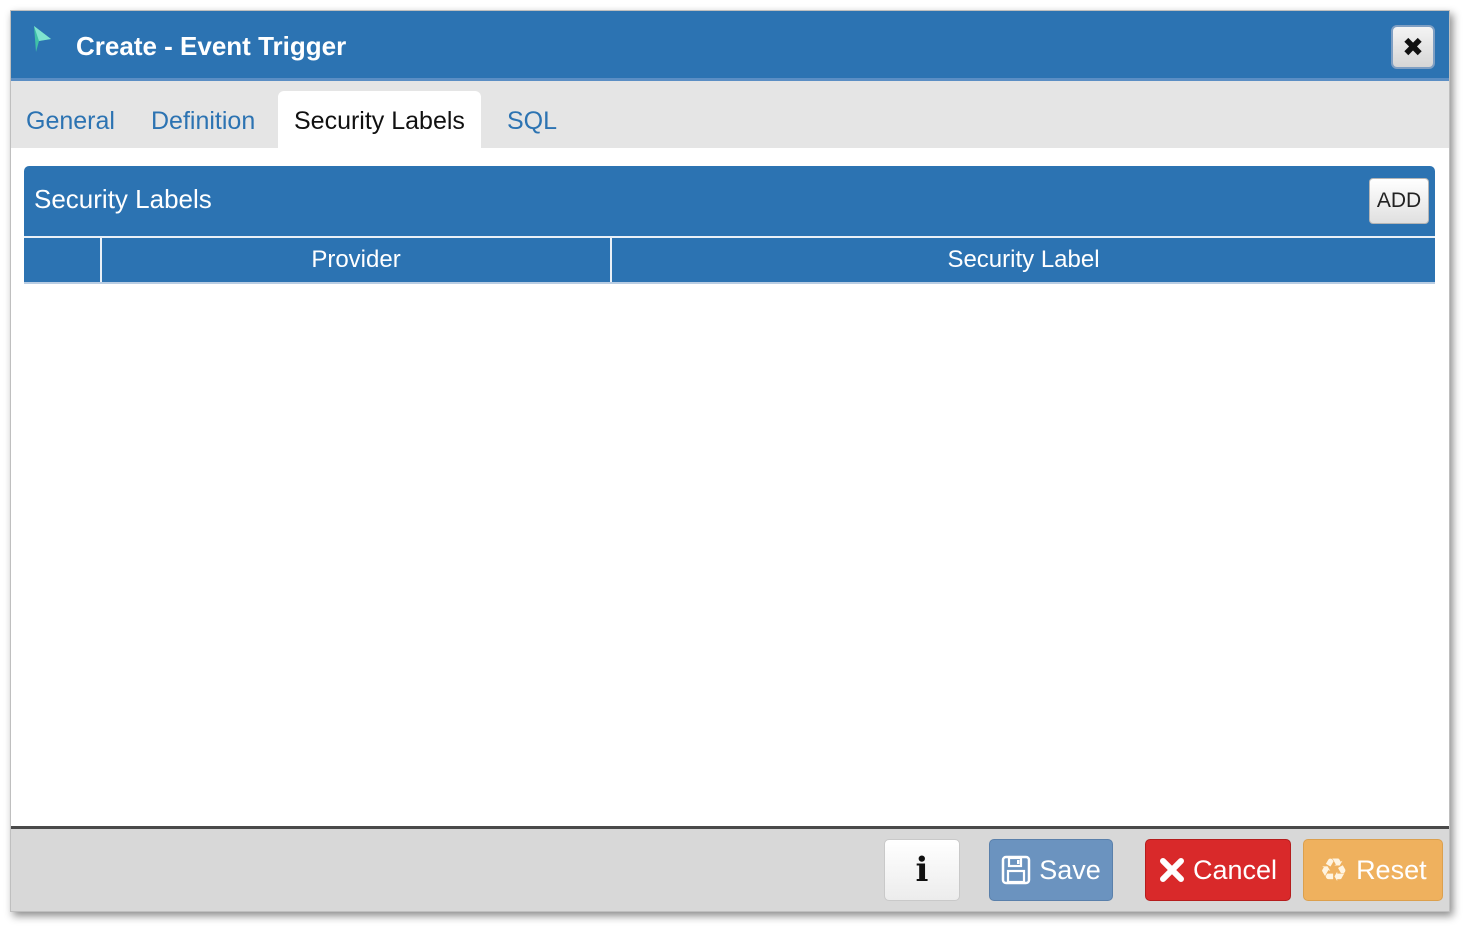 The height and width of the screenshot is (933, 1473). Describe the element at coordinates (357, 260) in the screenshot. I see `column-header-provider: Provider` at that location.